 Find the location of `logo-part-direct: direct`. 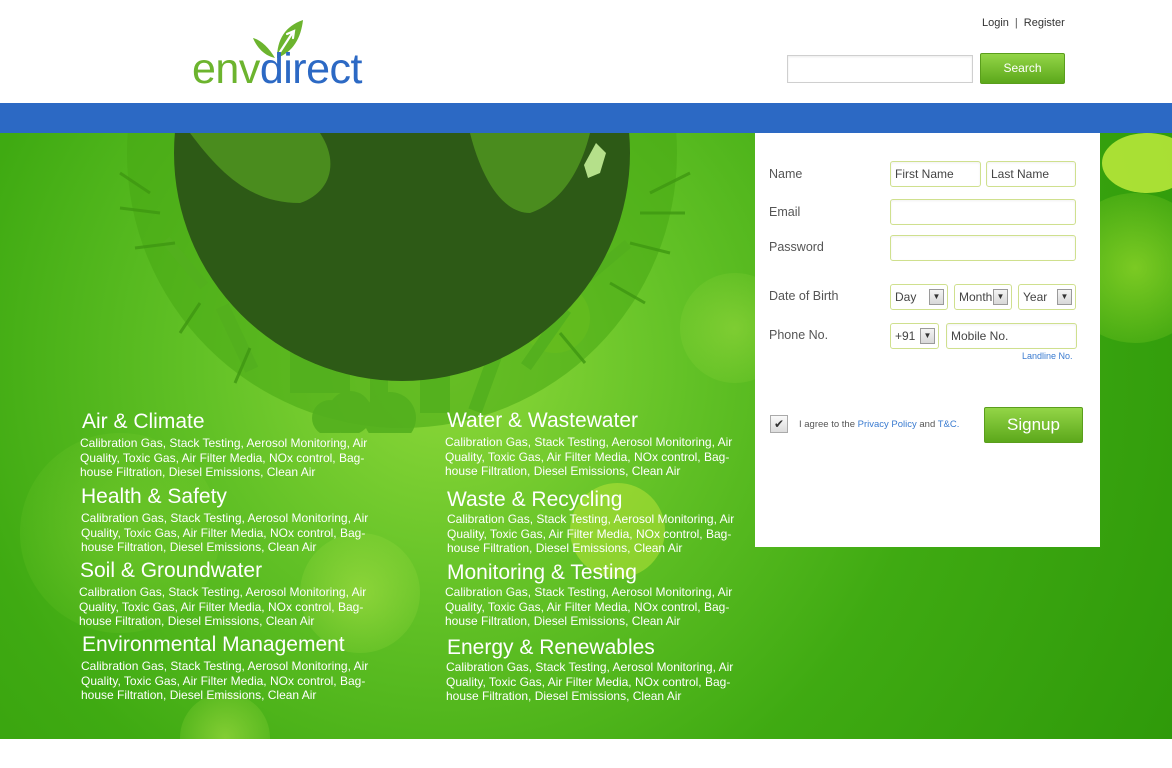

logo-part-direct: direct is located at coordinates (311, 69).